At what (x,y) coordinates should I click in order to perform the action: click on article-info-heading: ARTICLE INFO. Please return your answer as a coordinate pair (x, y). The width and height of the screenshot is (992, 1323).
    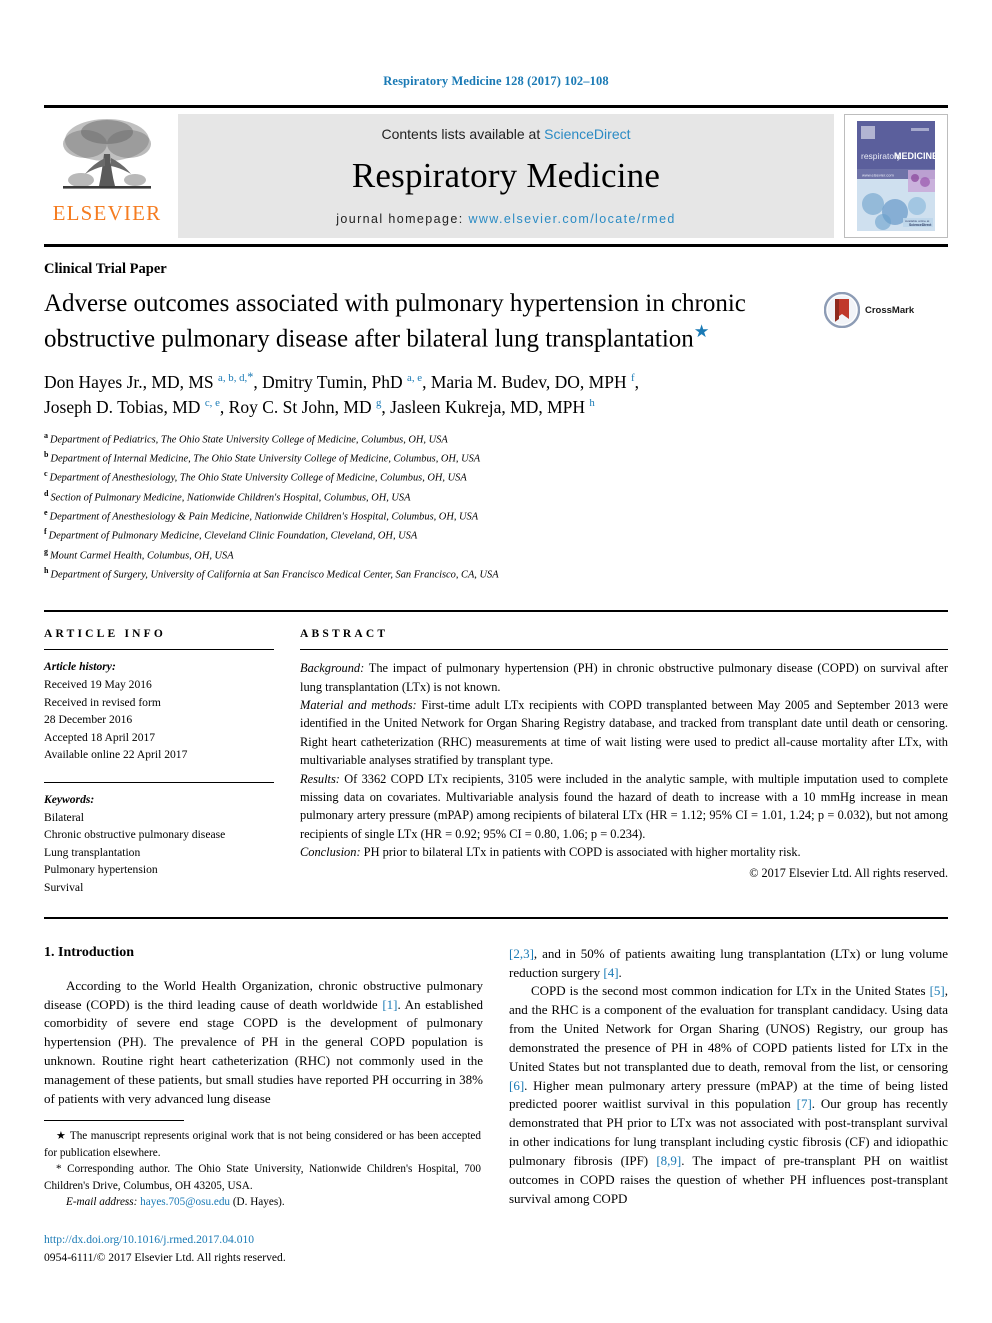
    Looking at the image, I should click on (105, 634).